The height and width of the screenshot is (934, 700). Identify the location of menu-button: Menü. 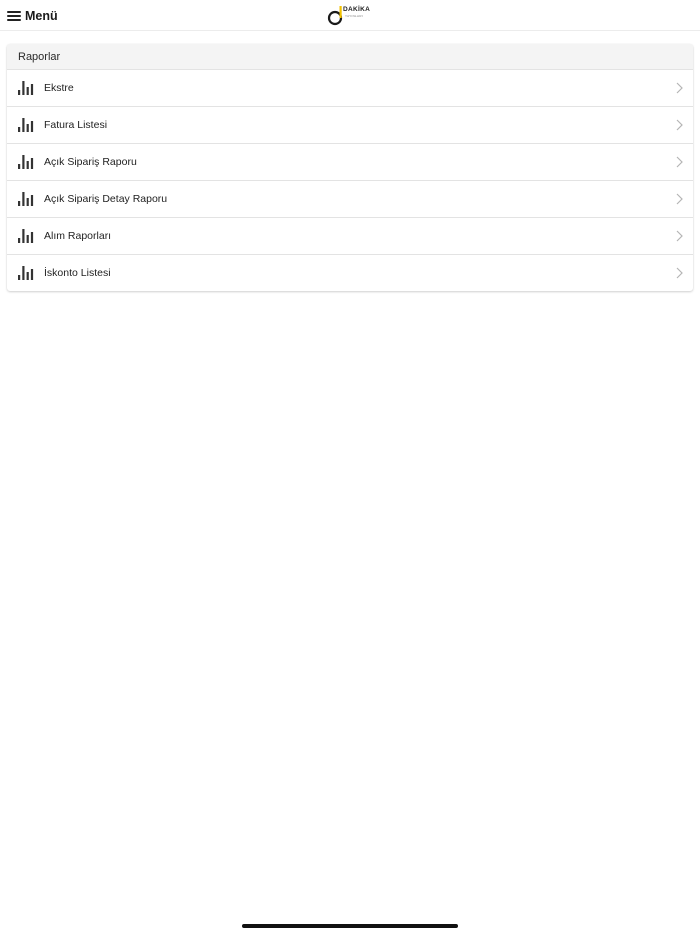
(32, 16).